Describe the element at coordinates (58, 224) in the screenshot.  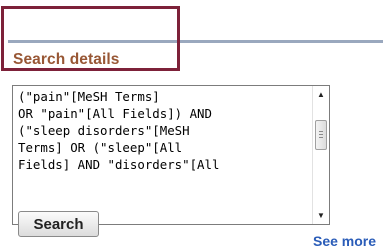
I see `search-button: Search` at that location.